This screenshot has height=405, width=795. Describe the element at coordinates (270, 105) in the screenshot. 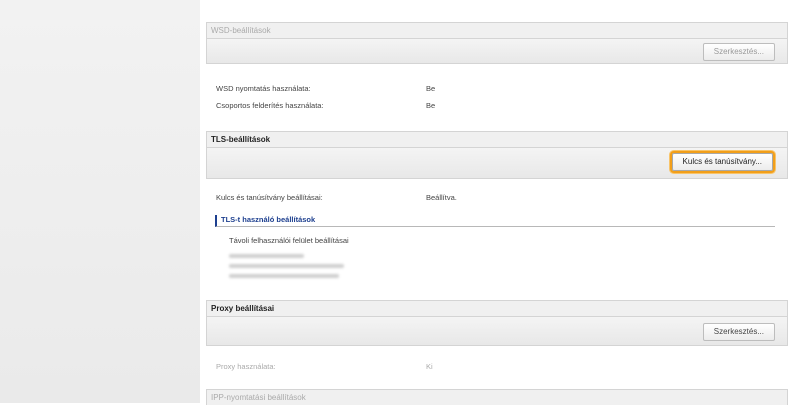

I see `wsd-discovery-label: Csoportos felderítés használata:` at that location.